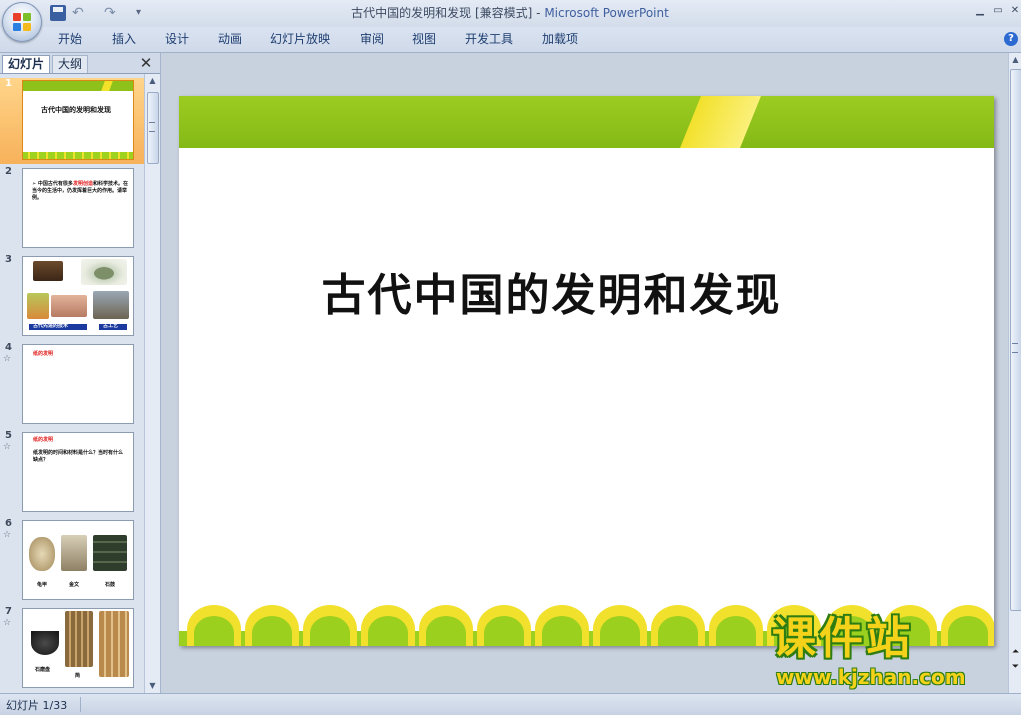 This screenshot has width=1021, height=715. What do you see at coordinates (87, 13) in the screenshot?
I see `undo-icon: ↶` at bounding box center [87, 13].